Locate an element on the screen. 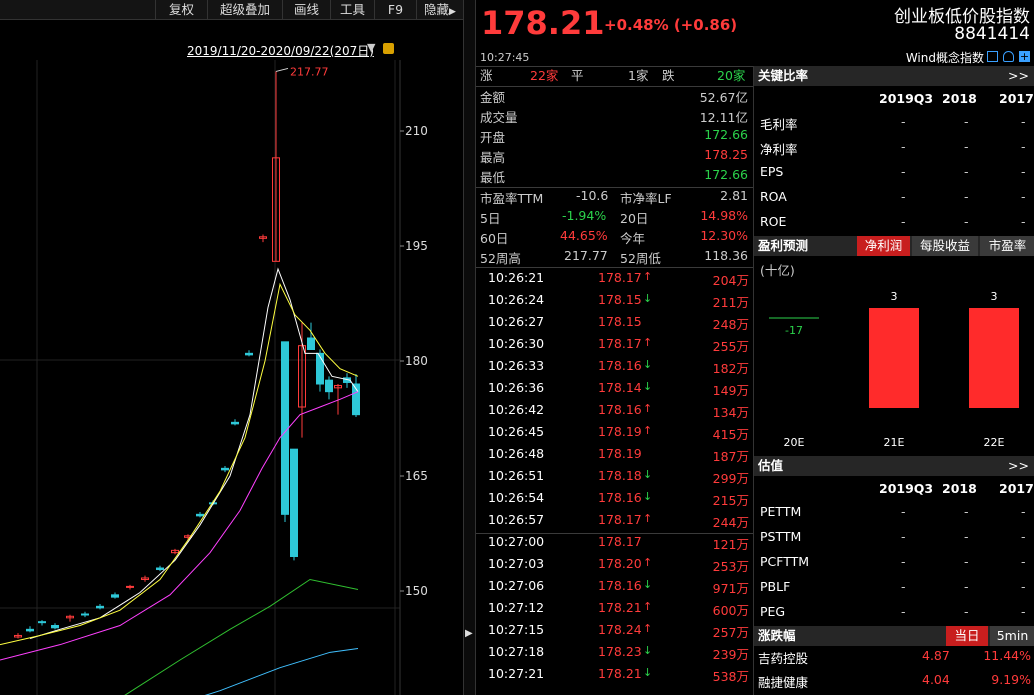  lock-icon is located at coordinates (388, 48).